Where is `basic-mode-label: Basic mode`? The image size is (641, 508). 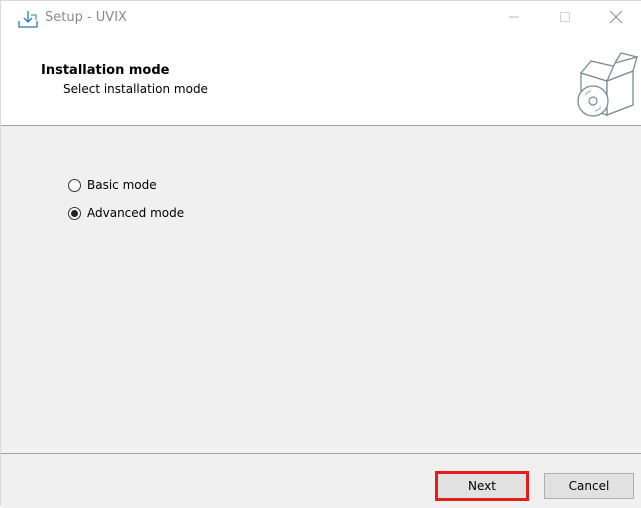 basic-mode-label: Basic mode is located at coordinates (122, 185).